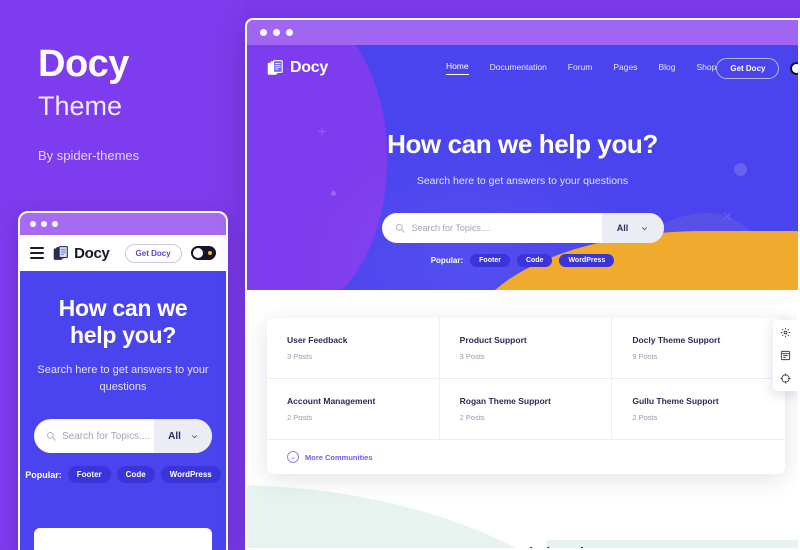 The width and height of the screenshot is (800, 550). Describe the element at coordinates (622, 228) in the screenshot. I see `filter-value: All` at that location.